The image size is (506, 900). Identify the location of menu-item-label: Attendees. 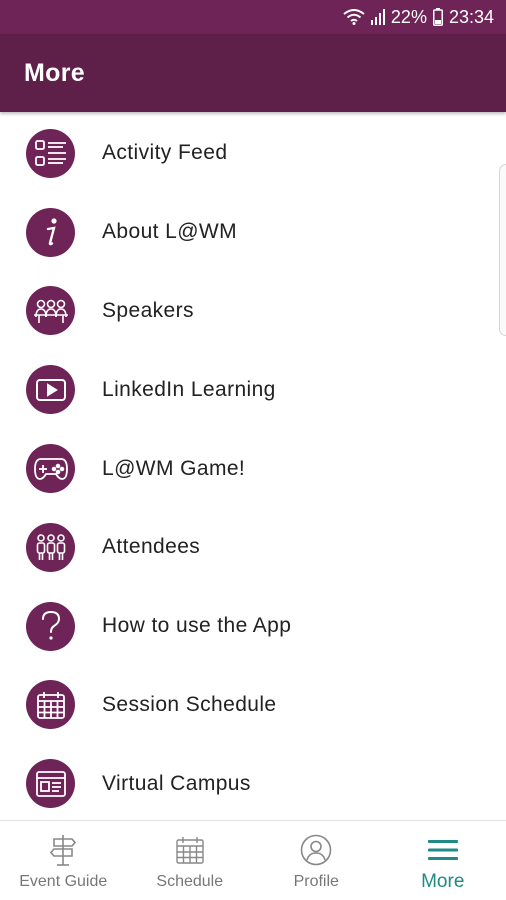
(151, 547).